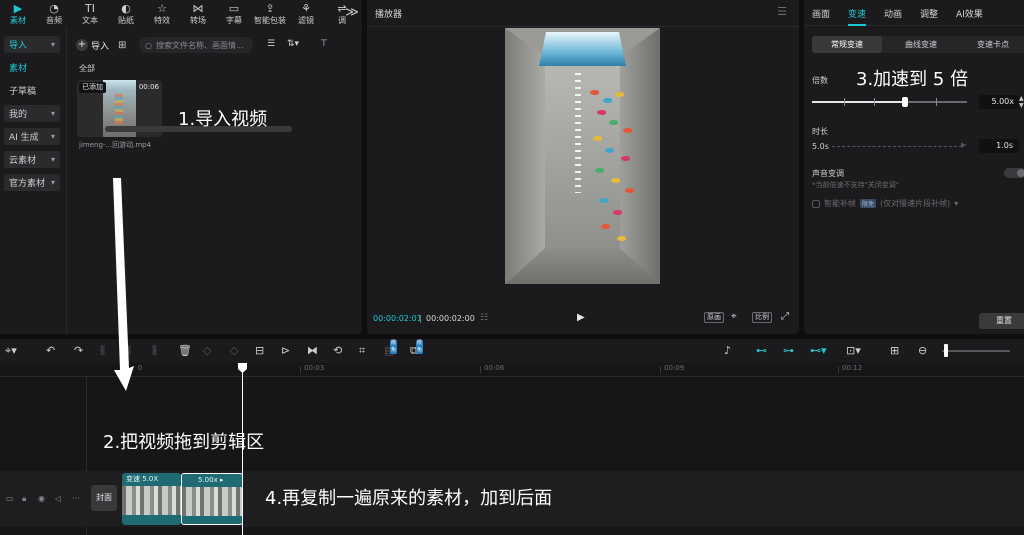 This screenshot has height=535, width=1024. I want to click on smart-frame-option: 智能补帧 限免 (仅对慢速片段补帧) ▾, so click(885, 203).